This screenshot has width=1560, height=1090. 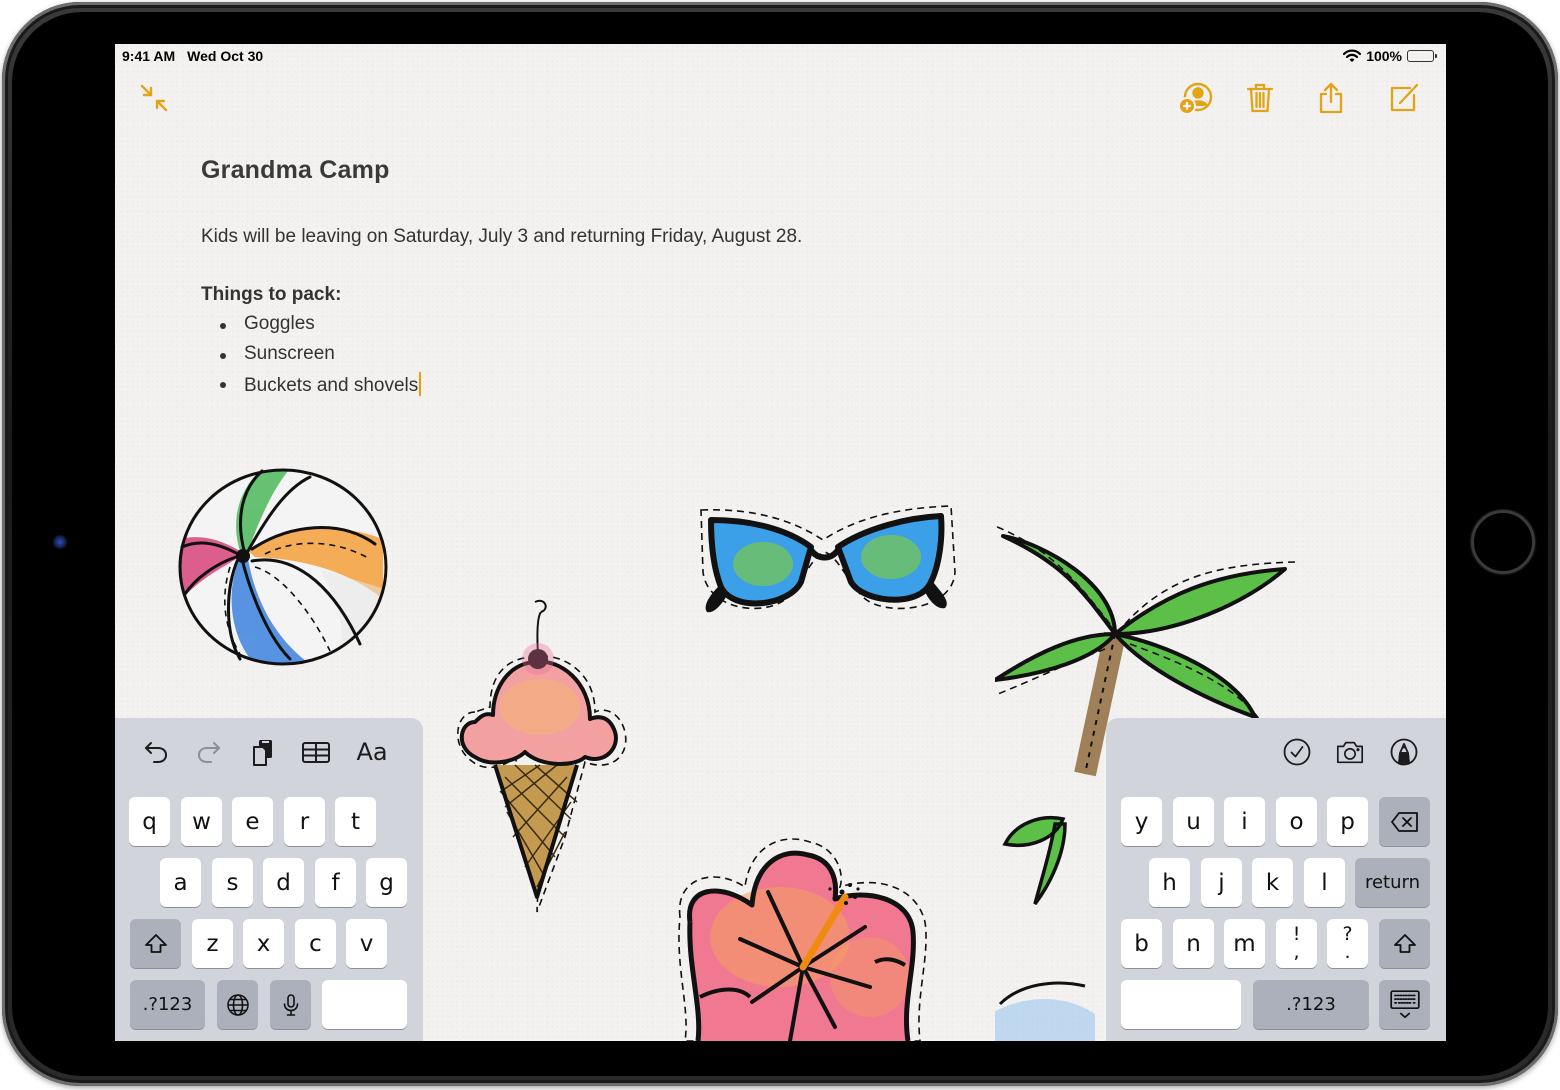 I want to click on key-a: a, so click(x=180, y=882).